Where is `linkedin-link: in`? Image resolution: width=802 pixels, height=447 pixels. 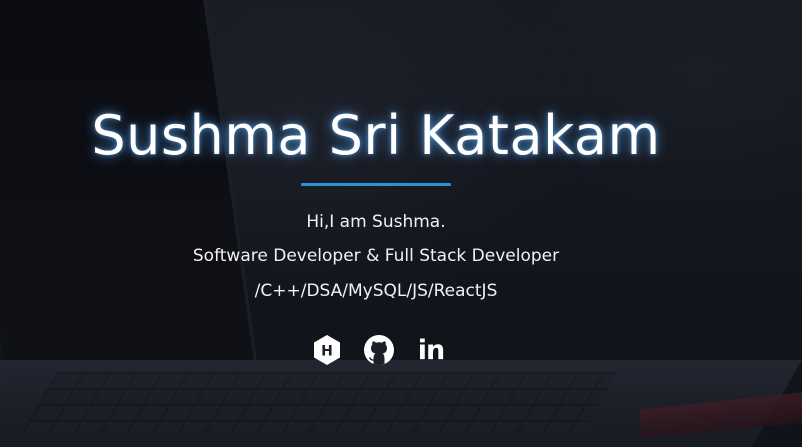
linkedin-link: in is located at coordinates (431, 350).